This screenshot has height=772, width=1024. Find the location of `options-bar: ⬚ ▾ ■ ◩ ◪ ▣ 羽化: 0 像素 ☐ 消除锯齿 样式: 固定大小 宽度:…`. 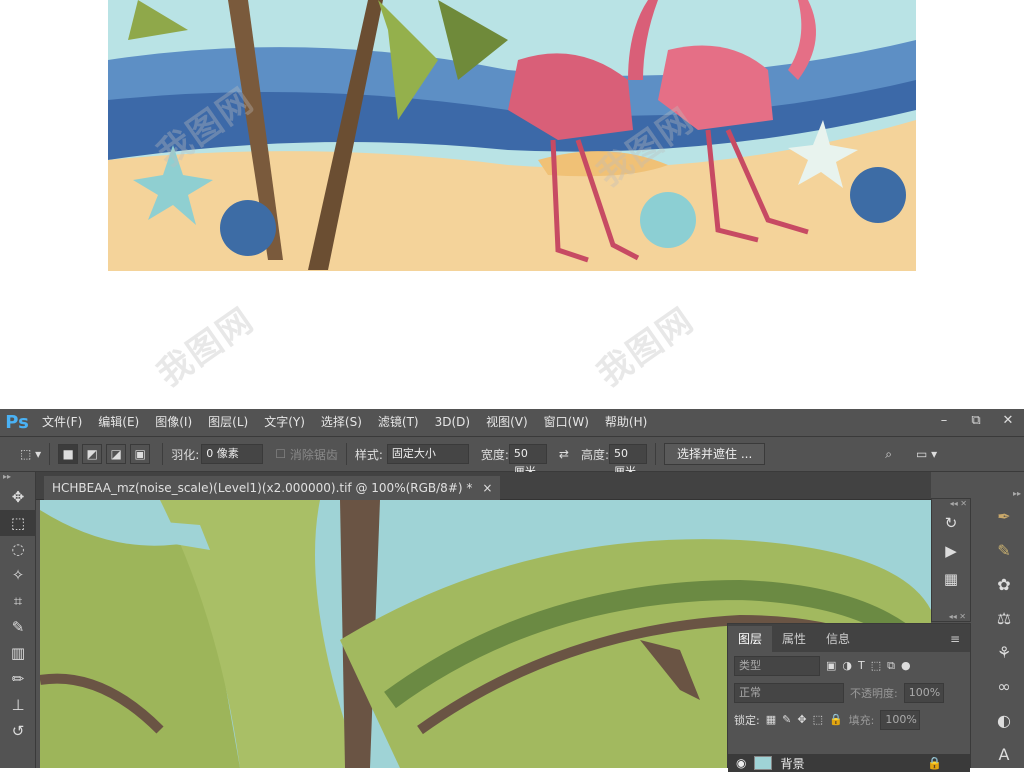

options-bar: ⬚ ▾ ■ ◩ ◪ ▣ 羽化: 0 像素 ☐ 消除锯齿 样式: 固定大小 宽度:… is located at coordinates (512, 457).